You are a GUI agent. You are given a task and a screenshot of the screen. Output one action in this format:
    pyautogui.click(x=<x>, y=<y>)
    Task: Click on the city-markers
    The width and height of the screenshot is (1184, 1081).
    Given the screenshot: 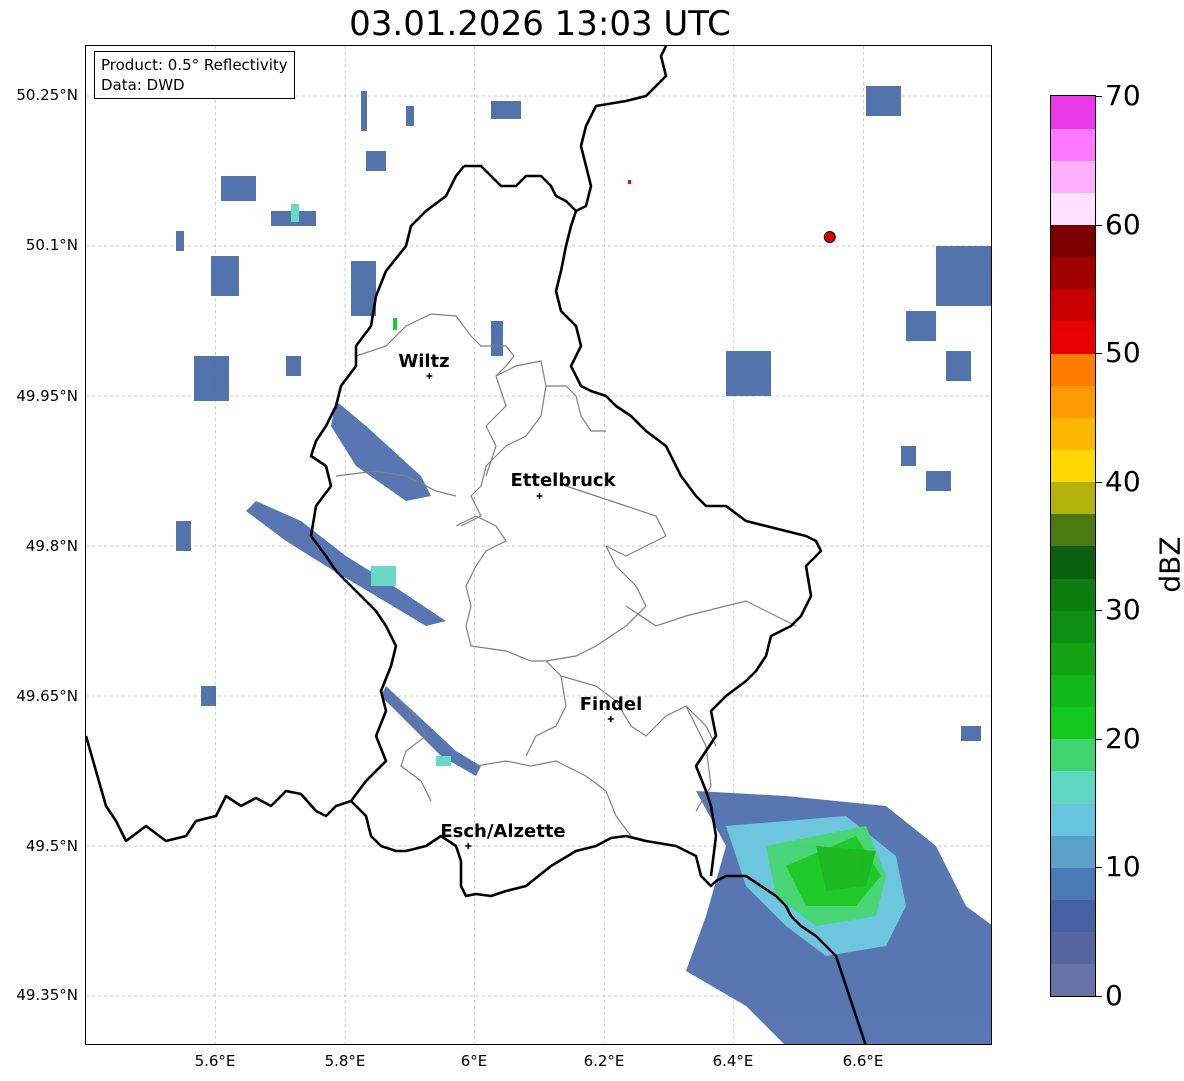 What is the action you would take?
    pyautogui.click(x=520, y=611)
    